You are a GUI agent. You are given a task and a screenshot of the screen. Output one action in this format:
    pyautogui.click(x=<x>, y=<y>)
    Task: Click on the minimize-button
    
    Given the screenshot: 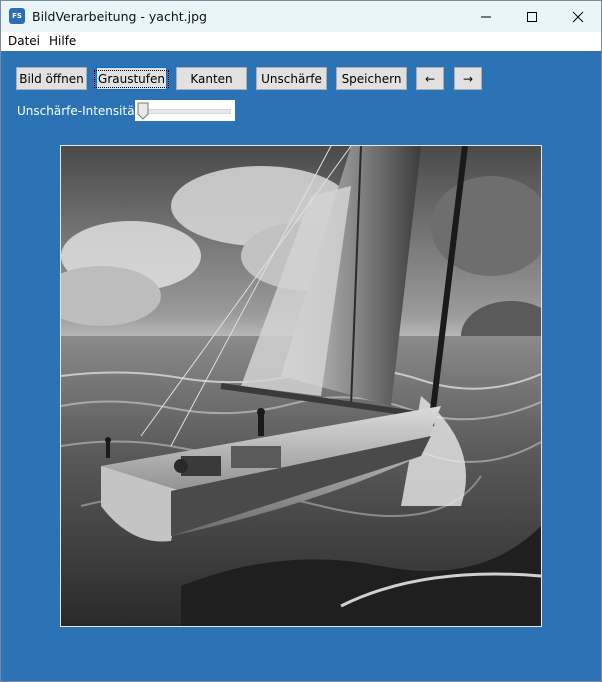 What is the action you would take?
    pyautogui.click(x=486, y=16)
    